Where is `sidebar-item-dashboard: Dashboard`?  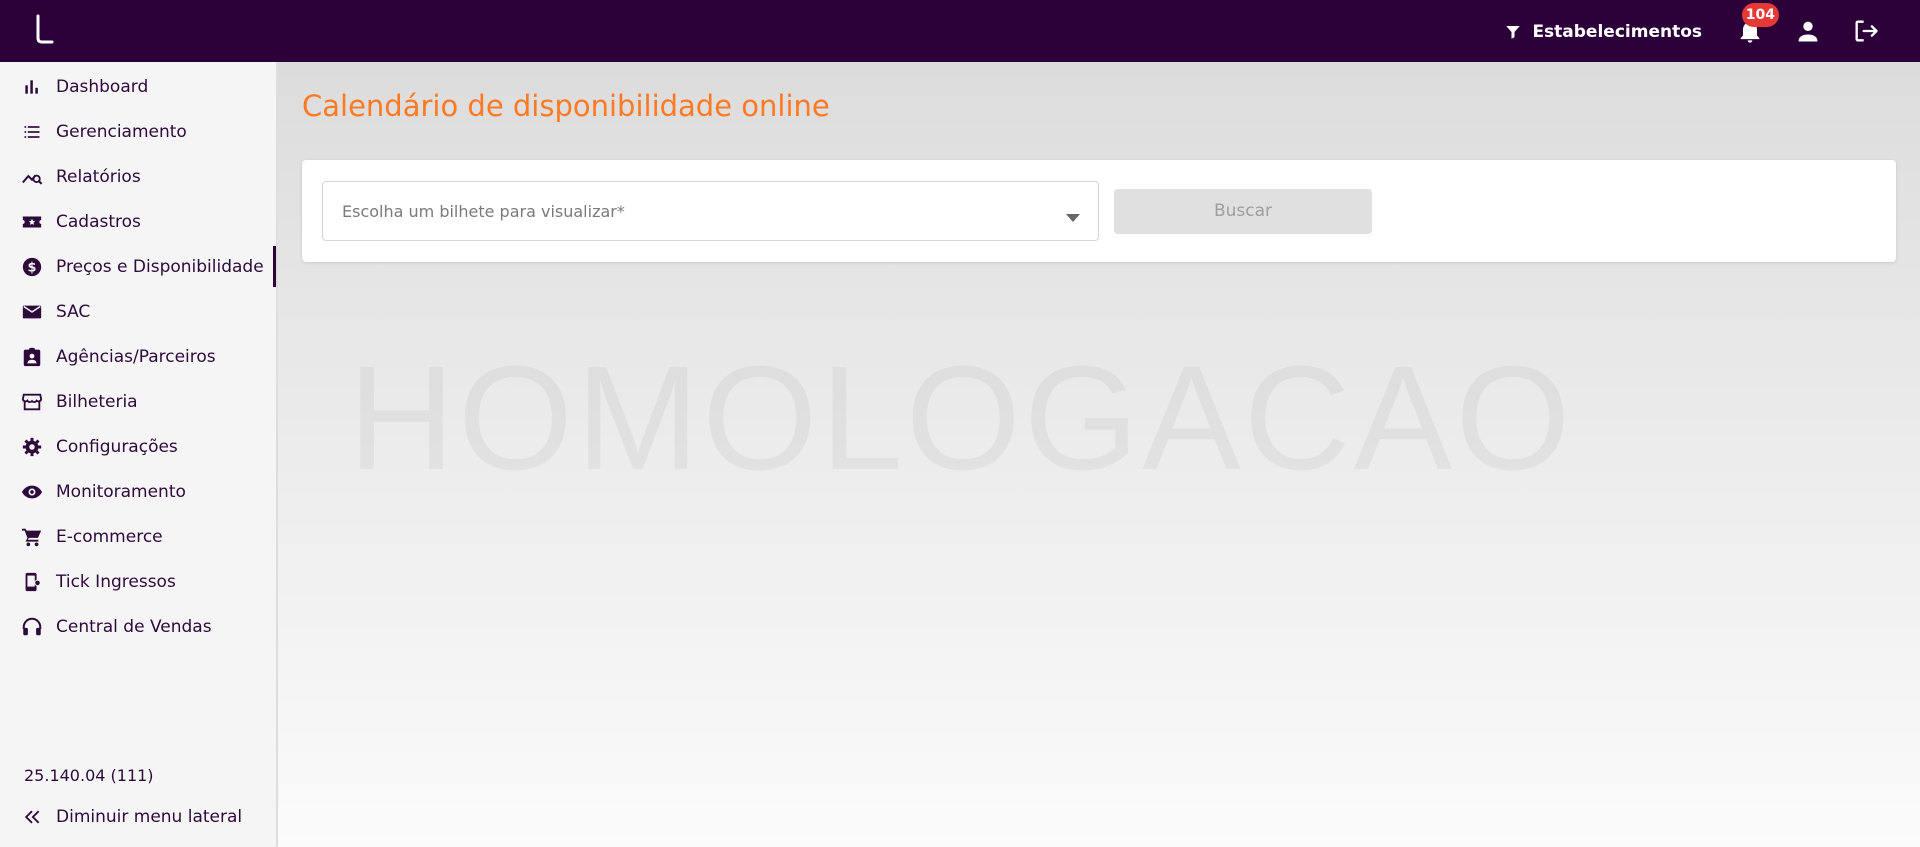
sidebar-item-dashboard: Dashboard is located at coordinates (138, 86).